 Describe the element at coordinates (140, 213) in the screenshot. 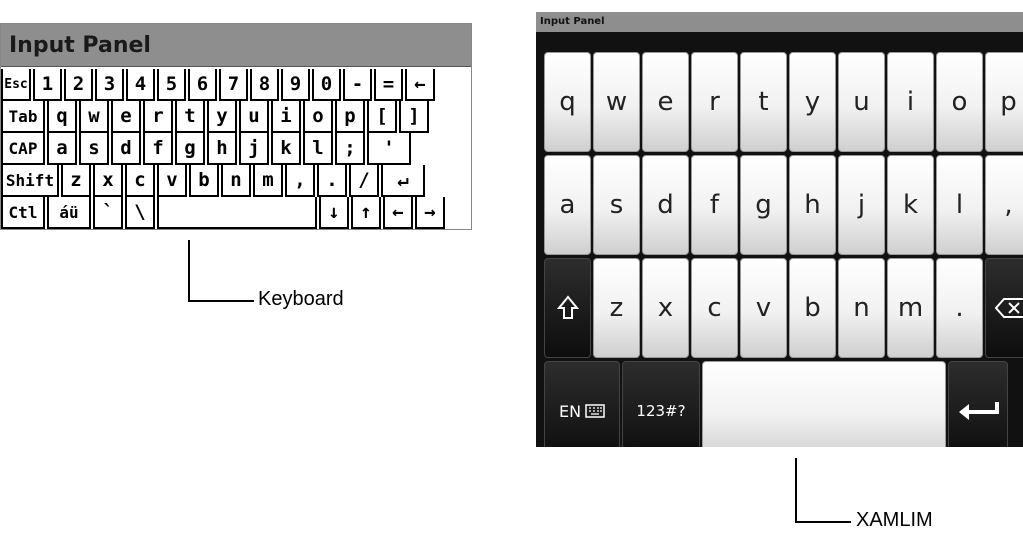

I see `key-backslash: \` at that location.